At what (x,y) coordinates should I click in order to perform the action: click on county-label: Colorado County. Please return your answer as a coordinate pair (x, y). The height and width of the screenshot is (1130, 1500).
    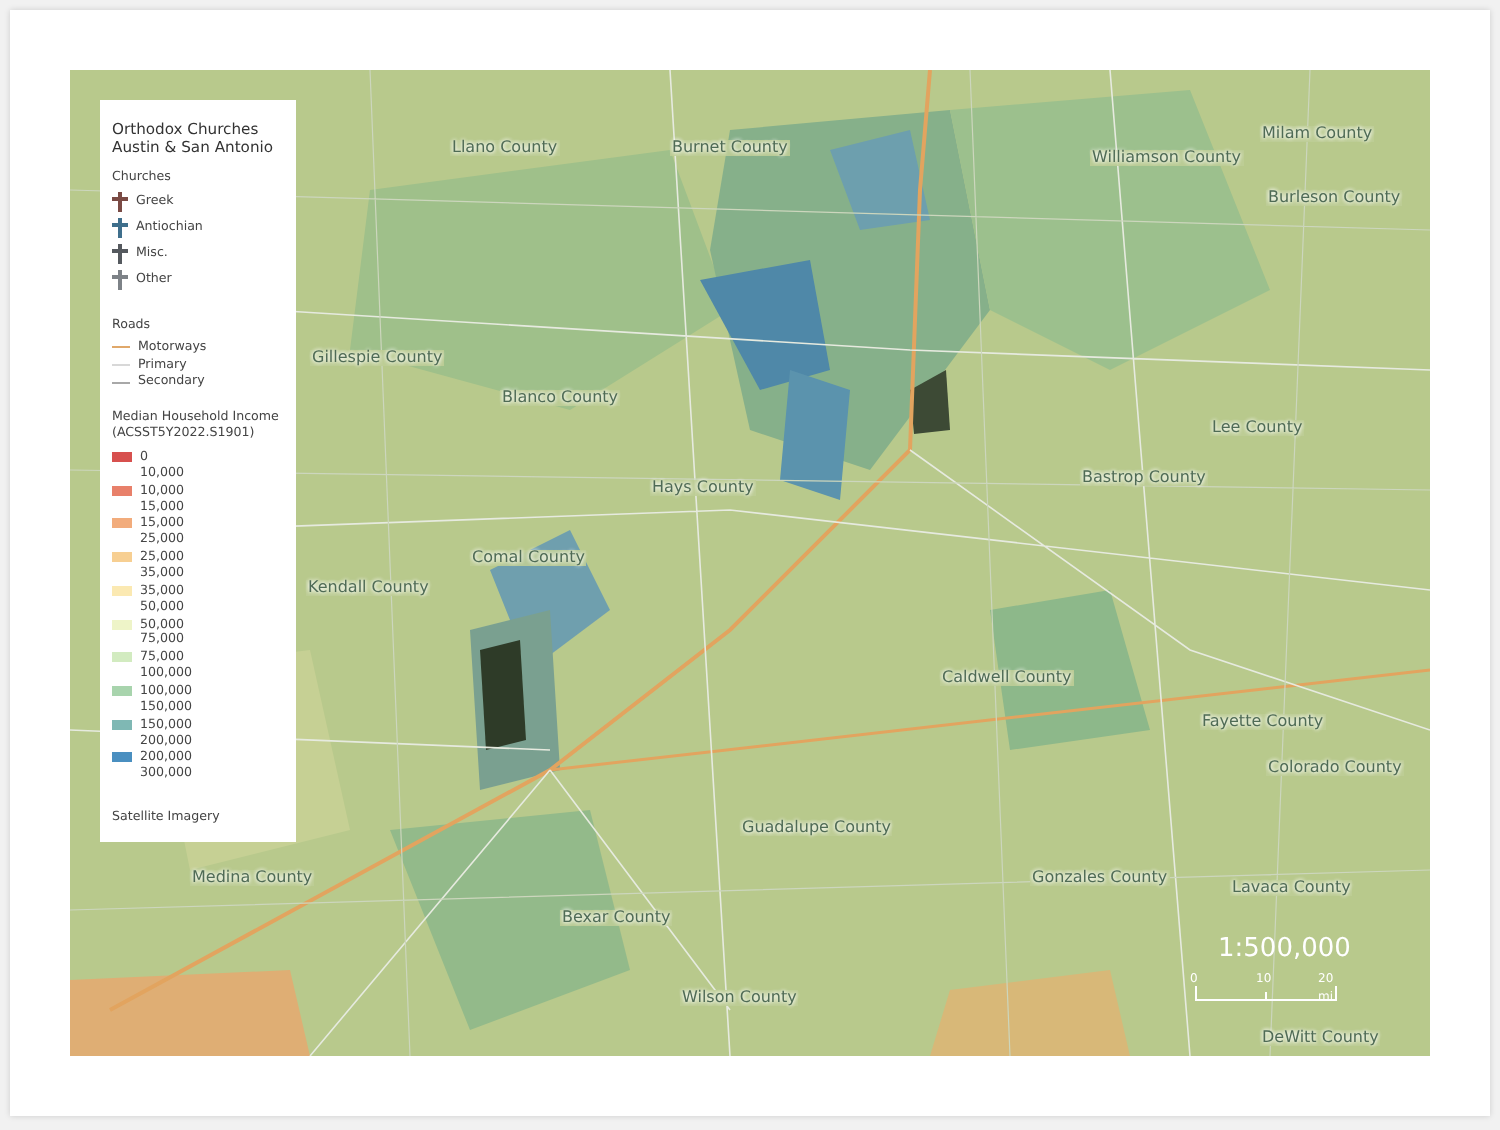
    Looking at the image, I should click on (1335, 768).